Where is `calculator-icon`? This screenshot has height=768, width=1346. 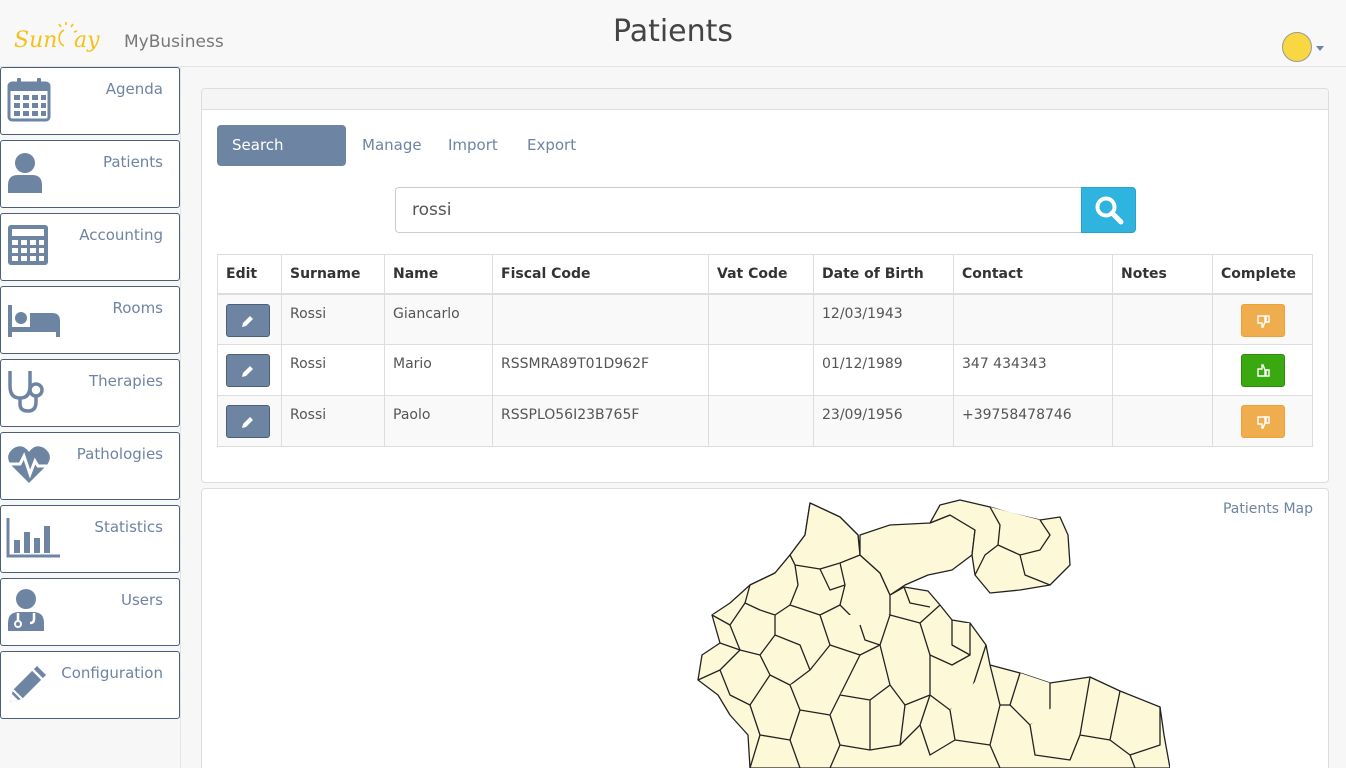
calculator-icon is located at coordinates (28, 245).